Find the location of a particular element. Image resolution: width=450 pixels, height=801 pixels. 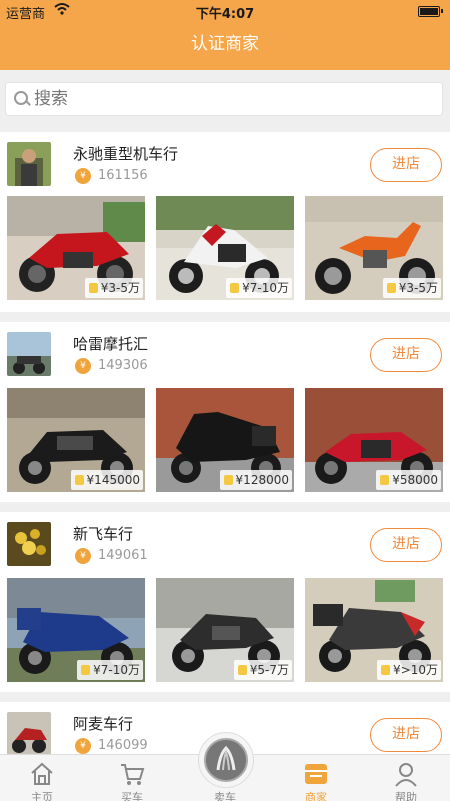

battery-icon is located at coordinates (430, 11).